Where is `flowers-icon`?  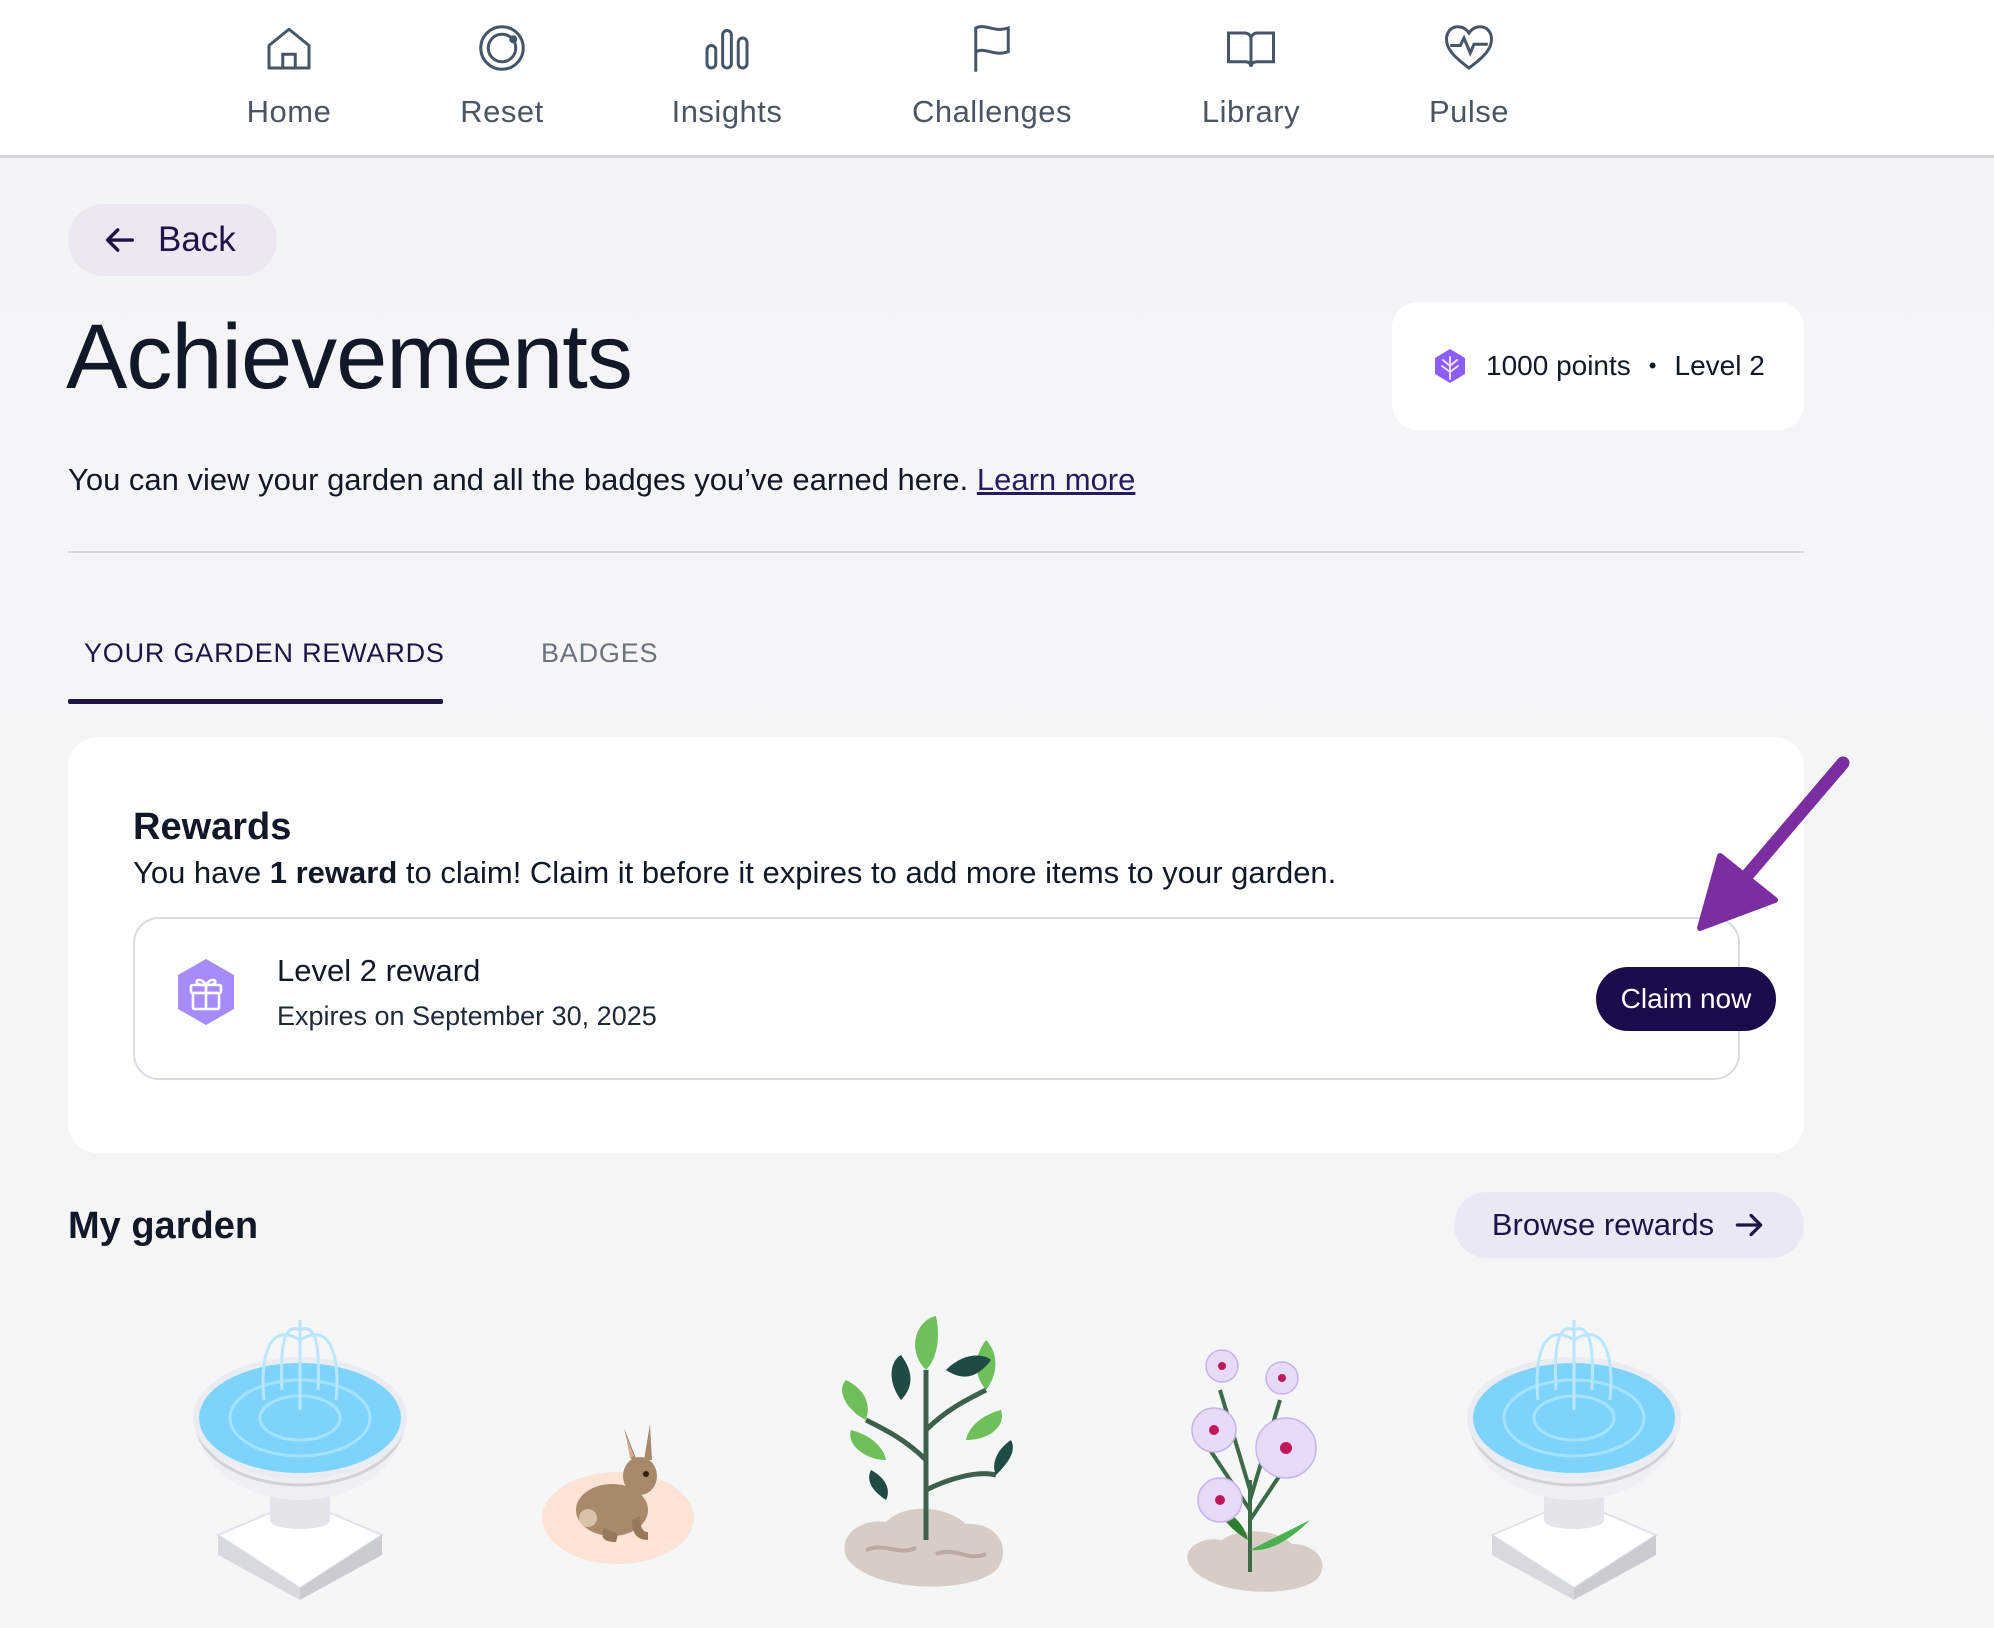 flowers-icon is located at coordinates (1250, 1468).